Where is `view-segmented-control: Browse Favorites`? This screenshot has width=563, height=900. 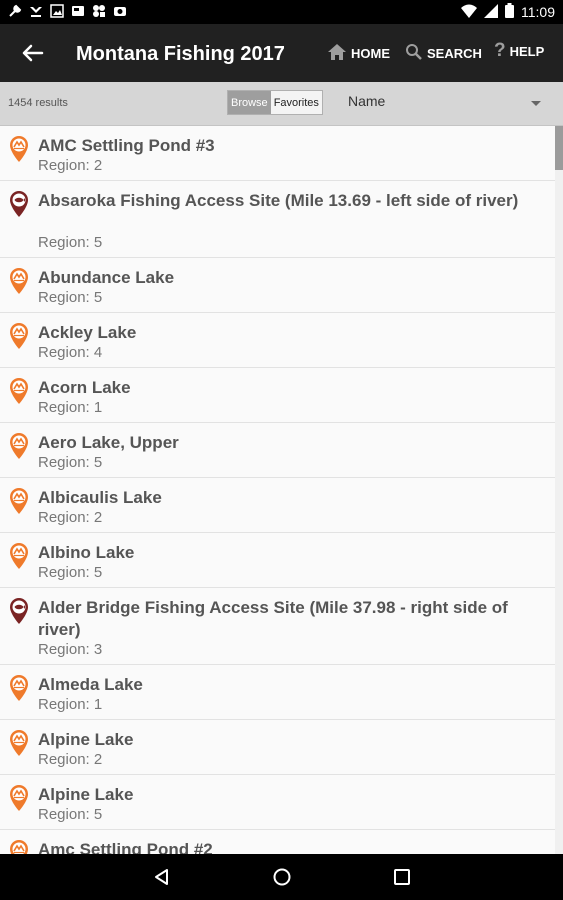 view-segmented-control: Browse Favorites is located at coordinates (275, 102).